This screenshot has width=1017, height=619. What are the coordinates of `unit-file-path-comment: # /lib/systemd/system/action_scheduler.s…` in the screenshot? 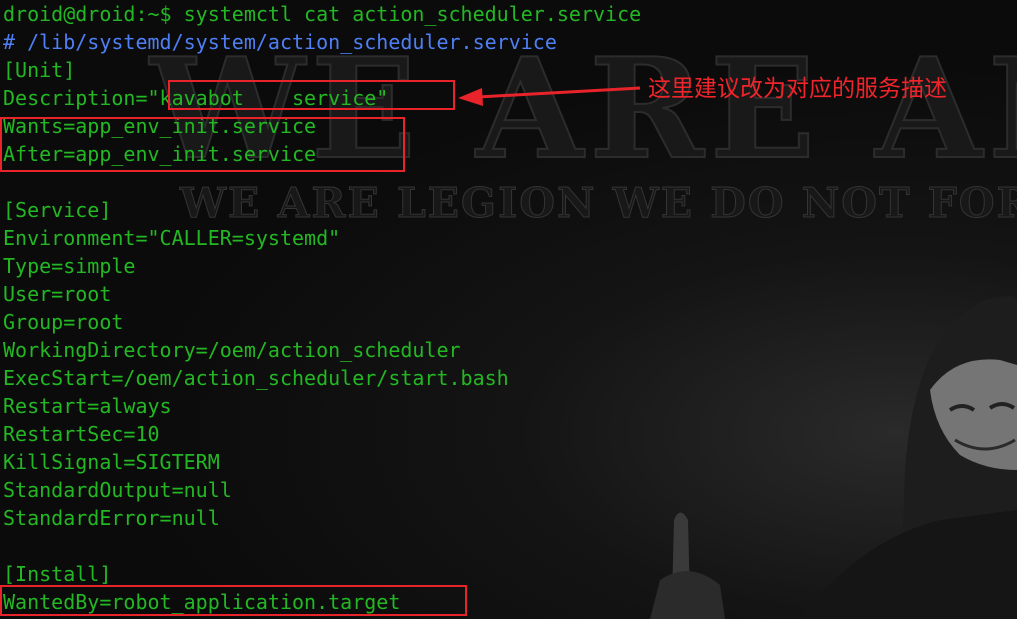 It's located at (280, 42).